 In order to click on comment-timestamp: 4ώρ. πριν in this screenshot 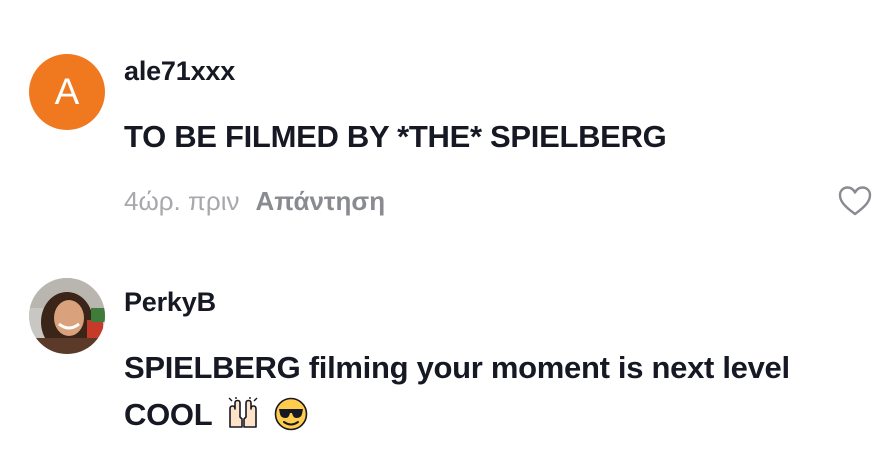, I will do `click(182, 201)`.